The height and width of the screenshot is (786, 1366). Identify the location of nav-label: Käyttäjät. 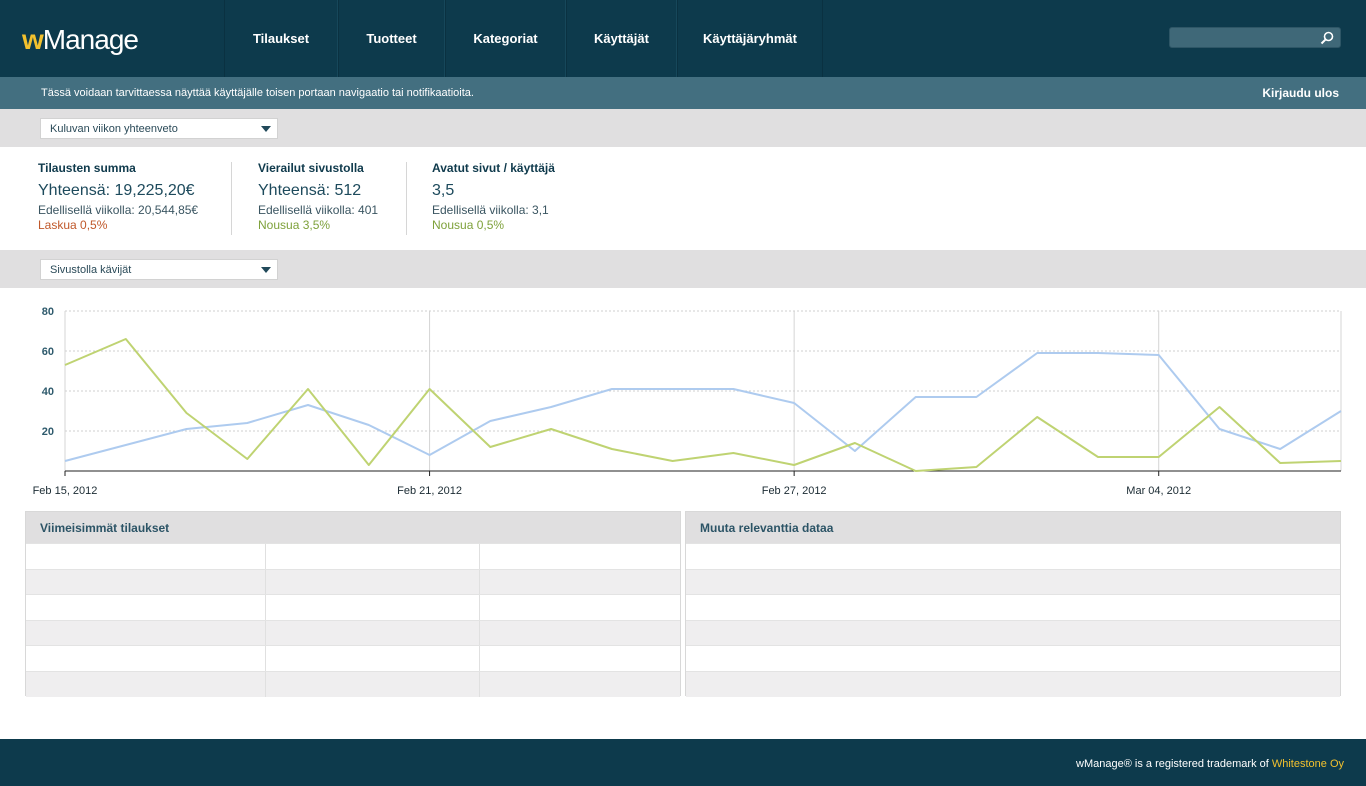
(621, 38).